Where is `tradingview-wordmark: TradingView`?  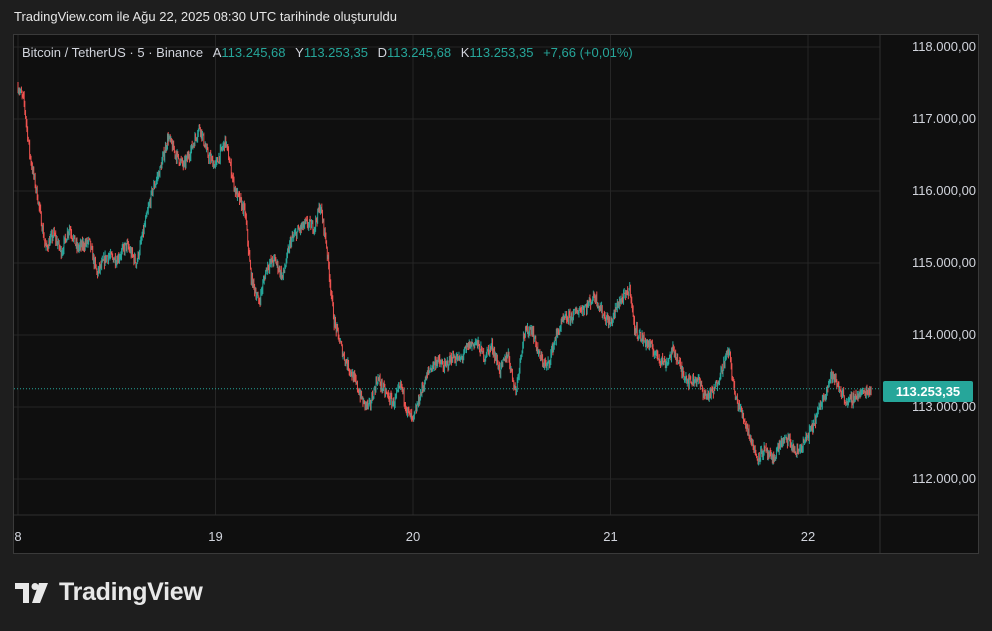
tradingview-wordmark: TradingView is located at coordinates (131, 592).